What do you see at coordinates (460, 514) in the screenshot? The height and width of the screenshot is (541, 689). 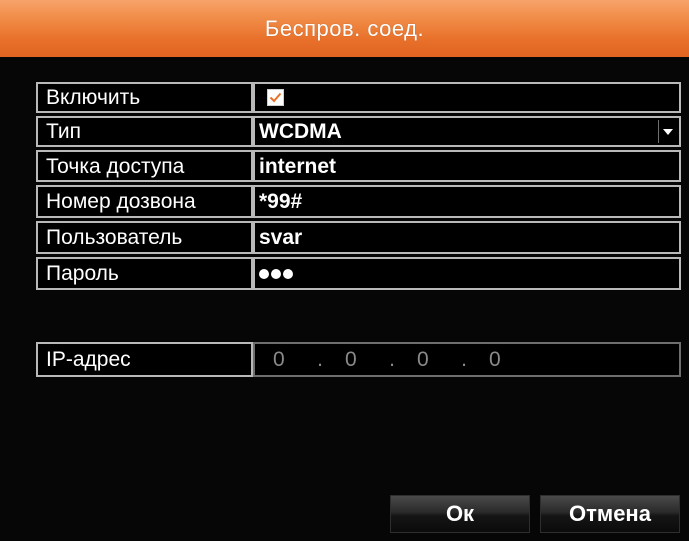 I see `ok-button: Ок` at bounding box center [460, 514].